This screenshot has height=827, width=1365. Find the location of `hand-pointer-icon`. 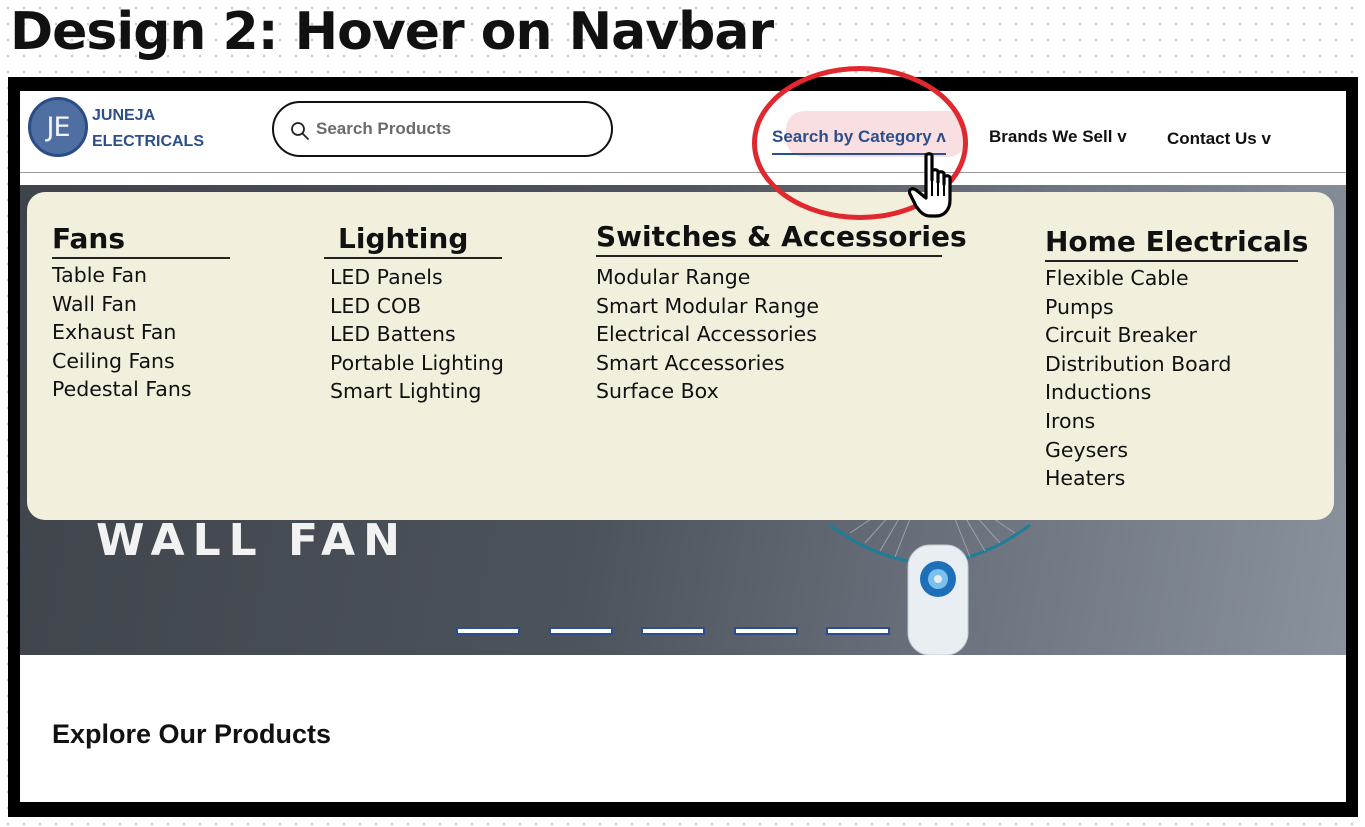

hand-pointer-icon is located at coordinates (930, 185).